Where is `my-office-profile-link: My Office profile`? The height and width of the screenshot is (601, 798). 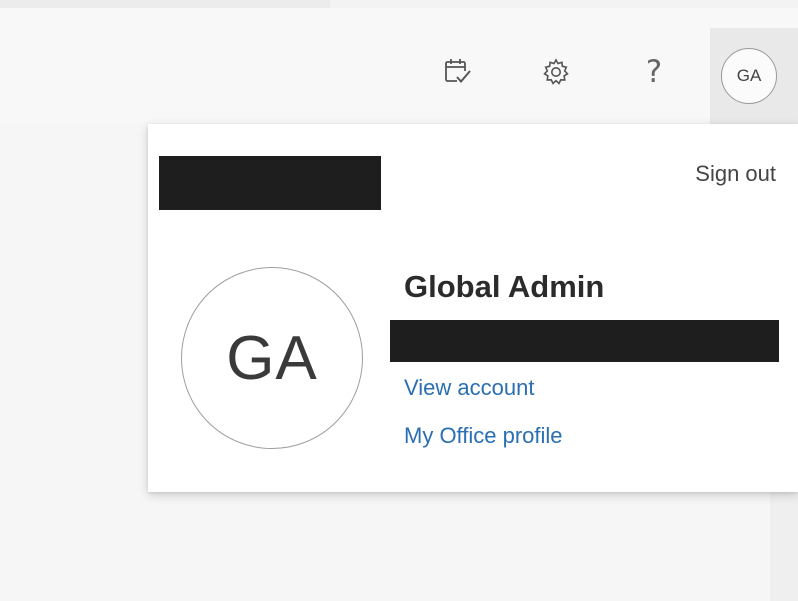 my-office-profile-link: My Office profile is located at coordinates (483, 436).